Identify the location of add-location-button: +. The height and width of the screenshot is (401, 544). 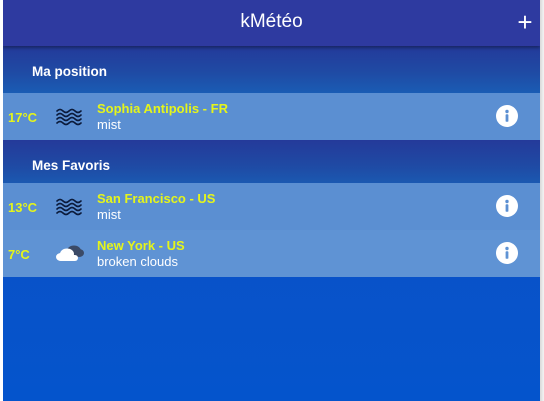
(525, 22).